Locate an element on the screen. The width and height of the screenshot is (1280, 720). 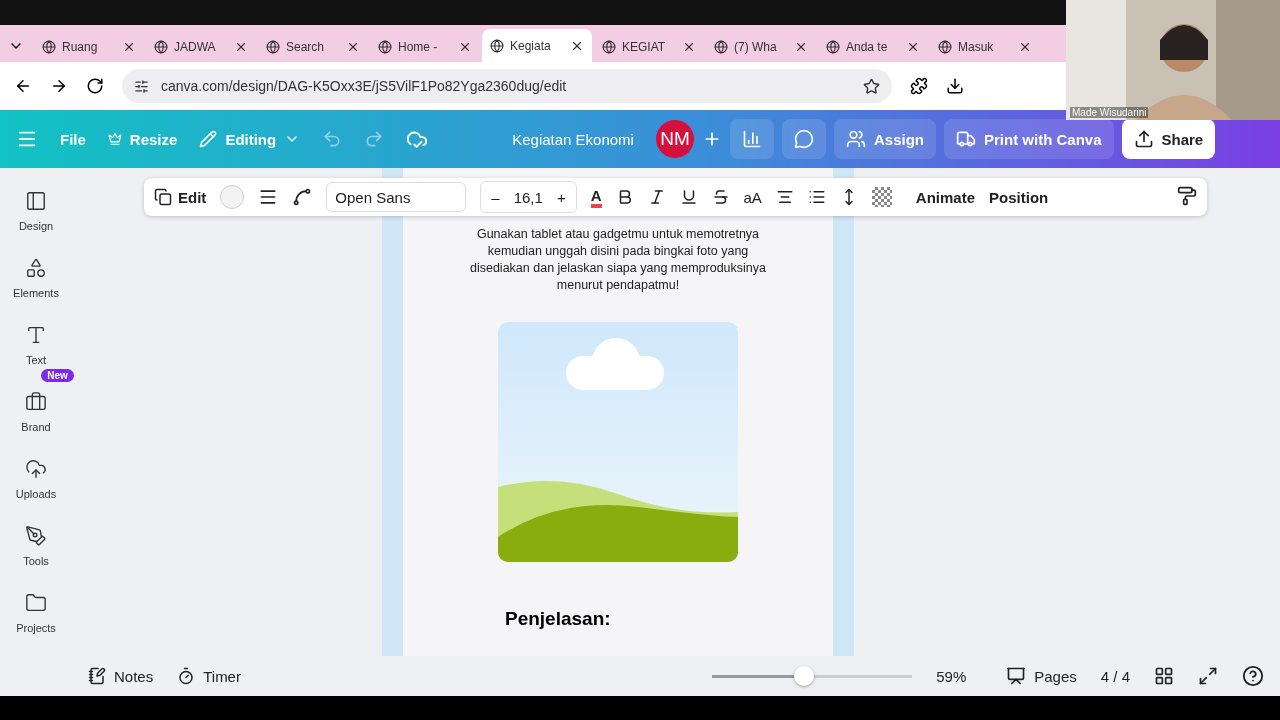
underline-icon is located at coordinates (688, 197).